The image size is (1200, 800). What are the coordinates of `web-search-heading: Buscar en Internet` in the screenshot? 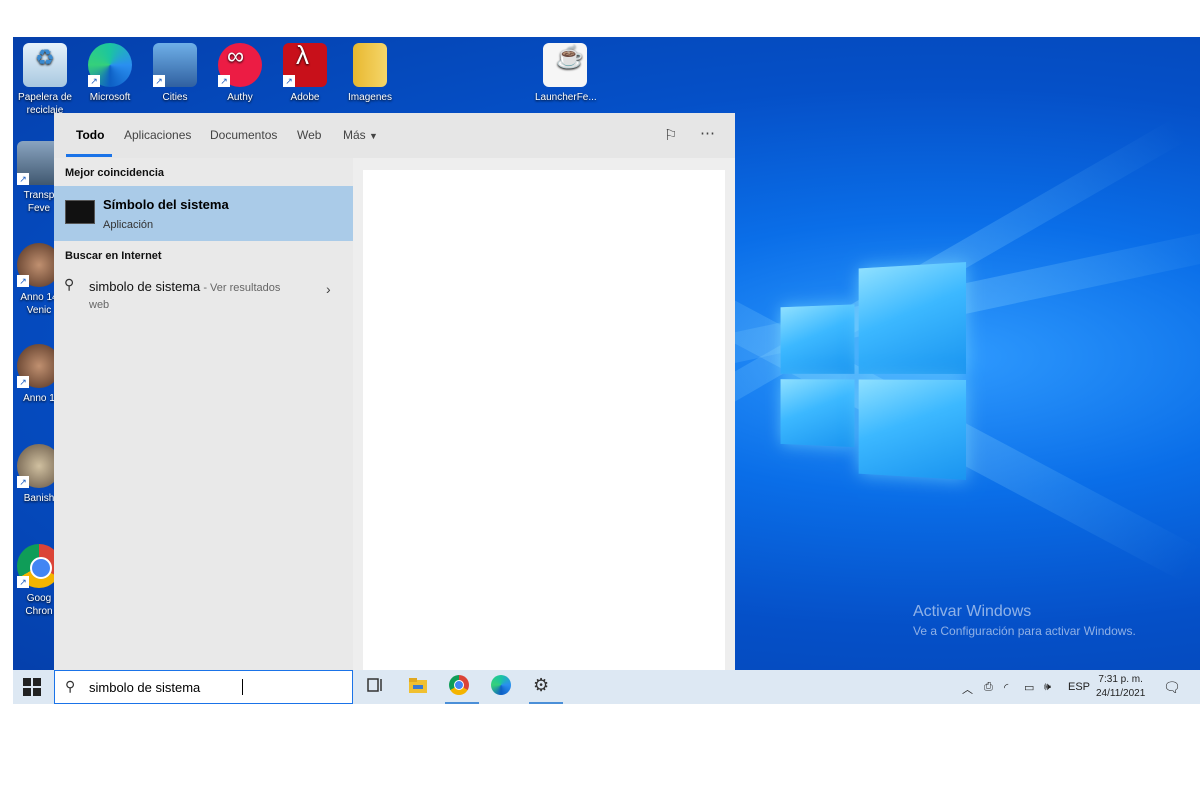 It's located at (113, 256).